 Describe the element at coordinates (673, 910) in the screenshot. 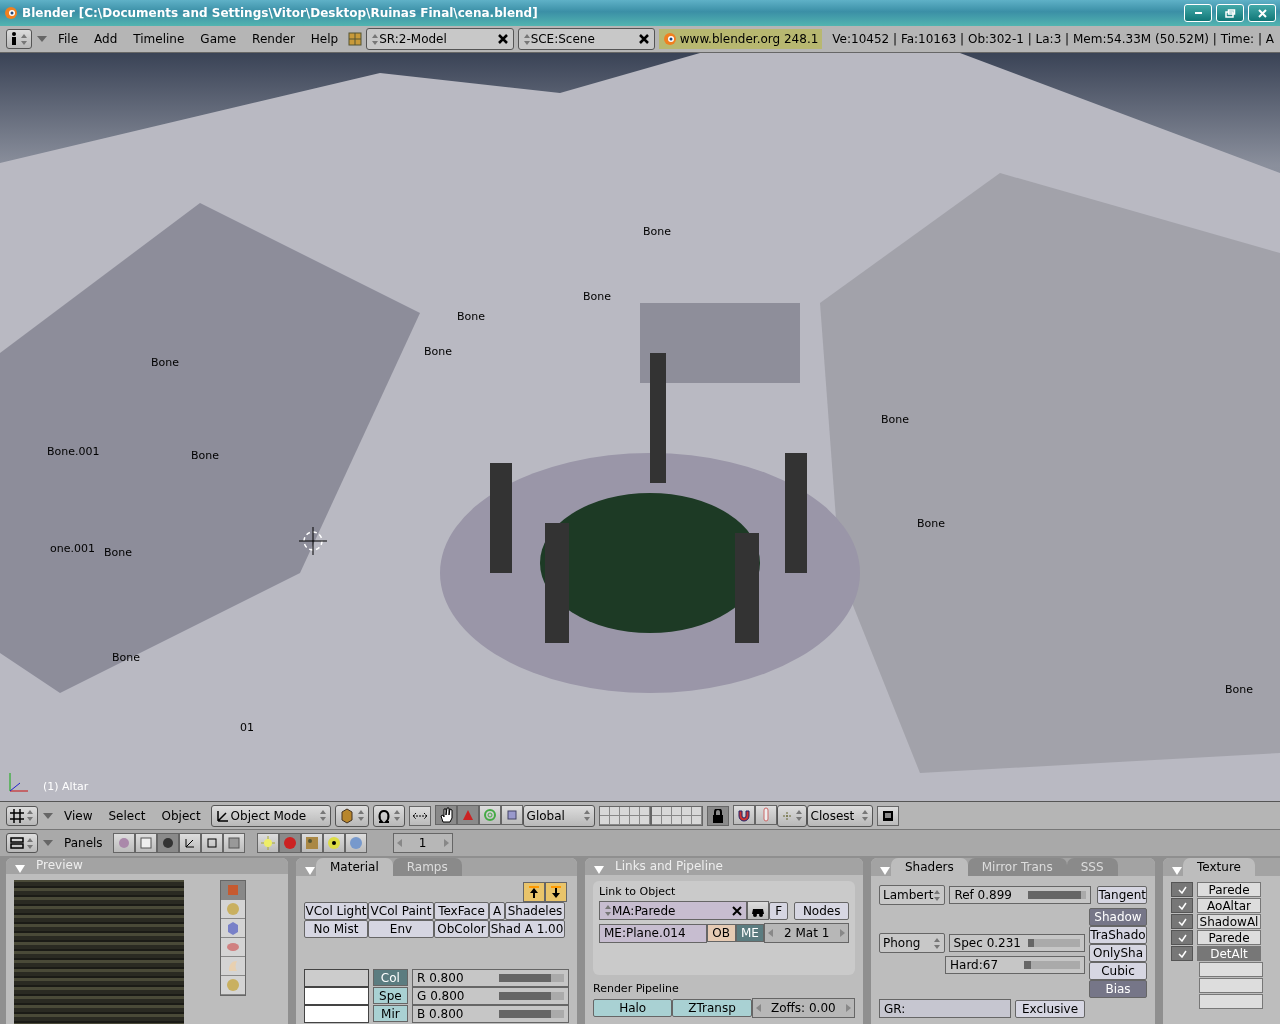

I see `material-selector: MA:Parede` at that location.